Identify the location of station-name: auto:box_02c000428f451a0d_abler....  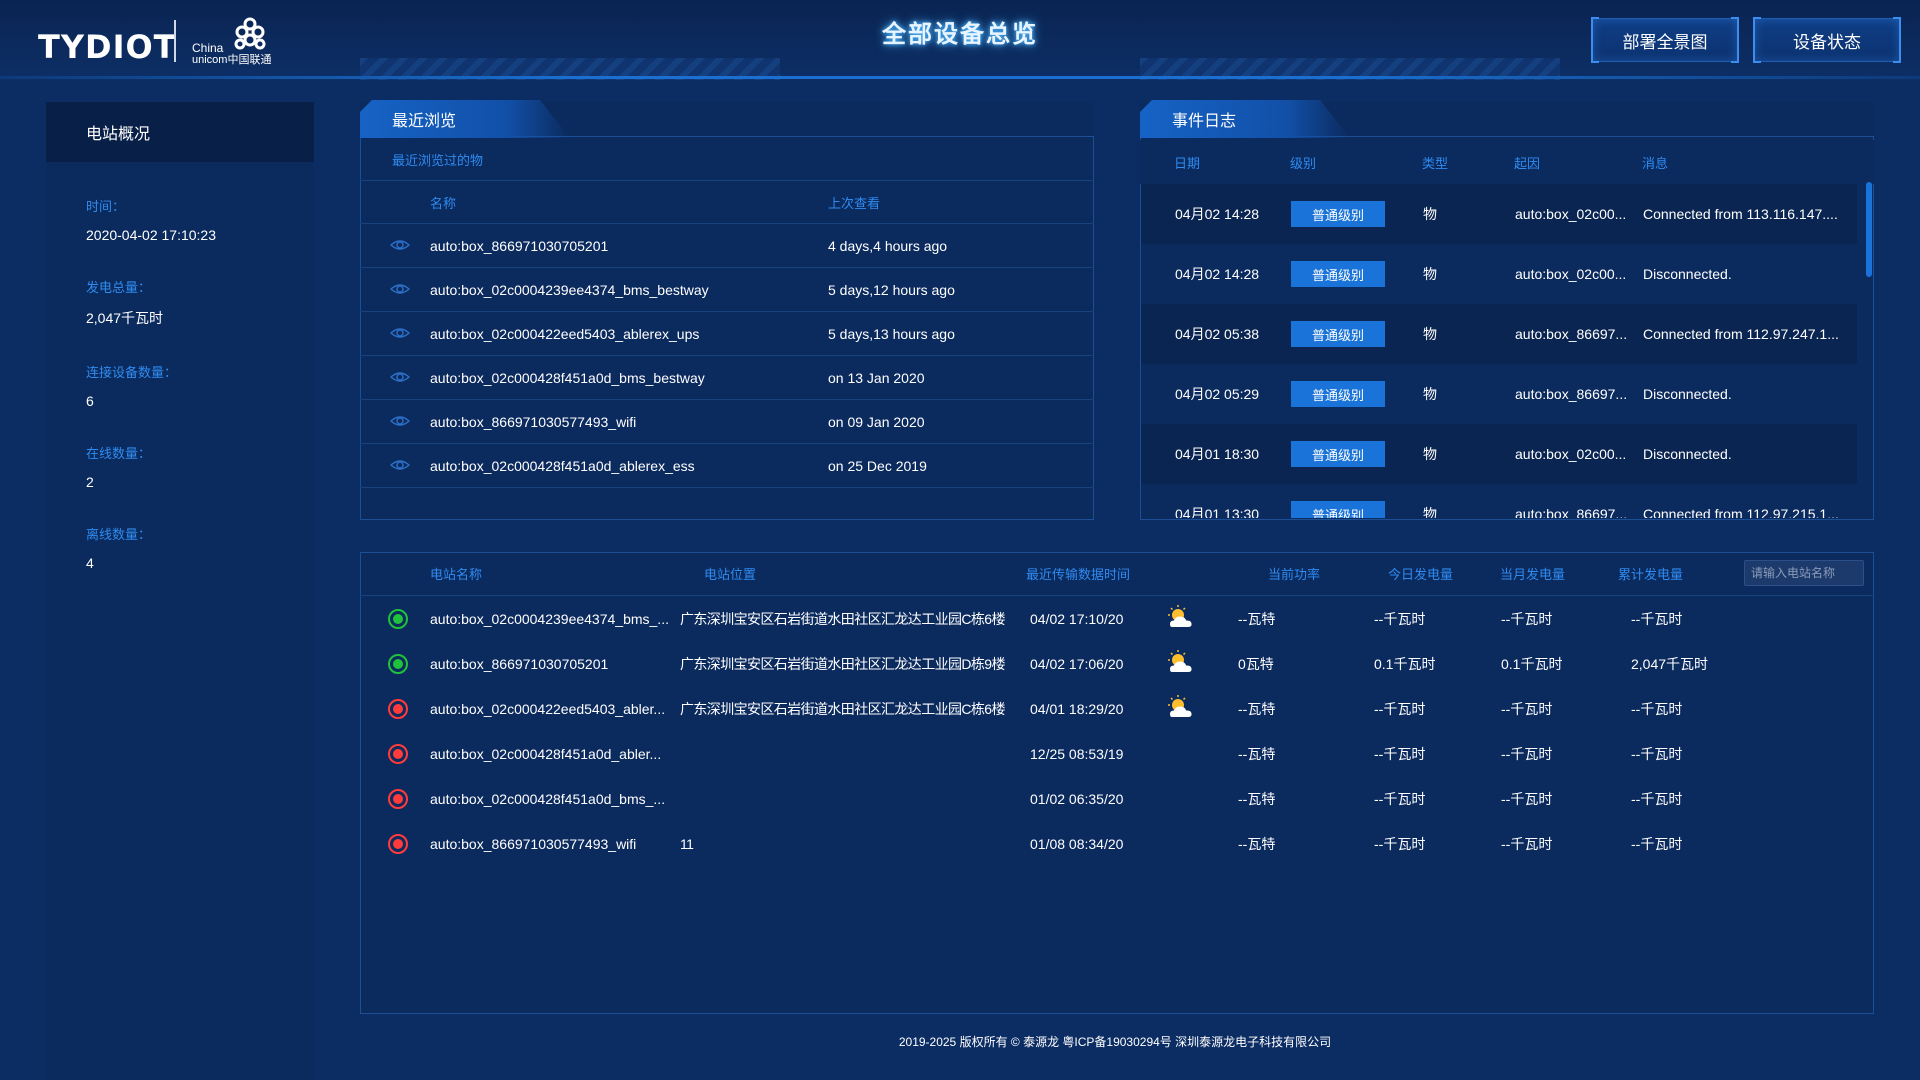
(552, 753).